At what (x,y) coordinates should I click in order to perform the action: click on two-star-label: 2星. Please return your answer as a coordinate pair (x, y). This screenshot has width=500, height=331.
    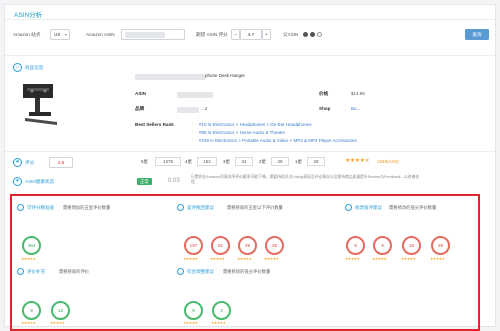
    Looking at the image, I should click on (263, 161).